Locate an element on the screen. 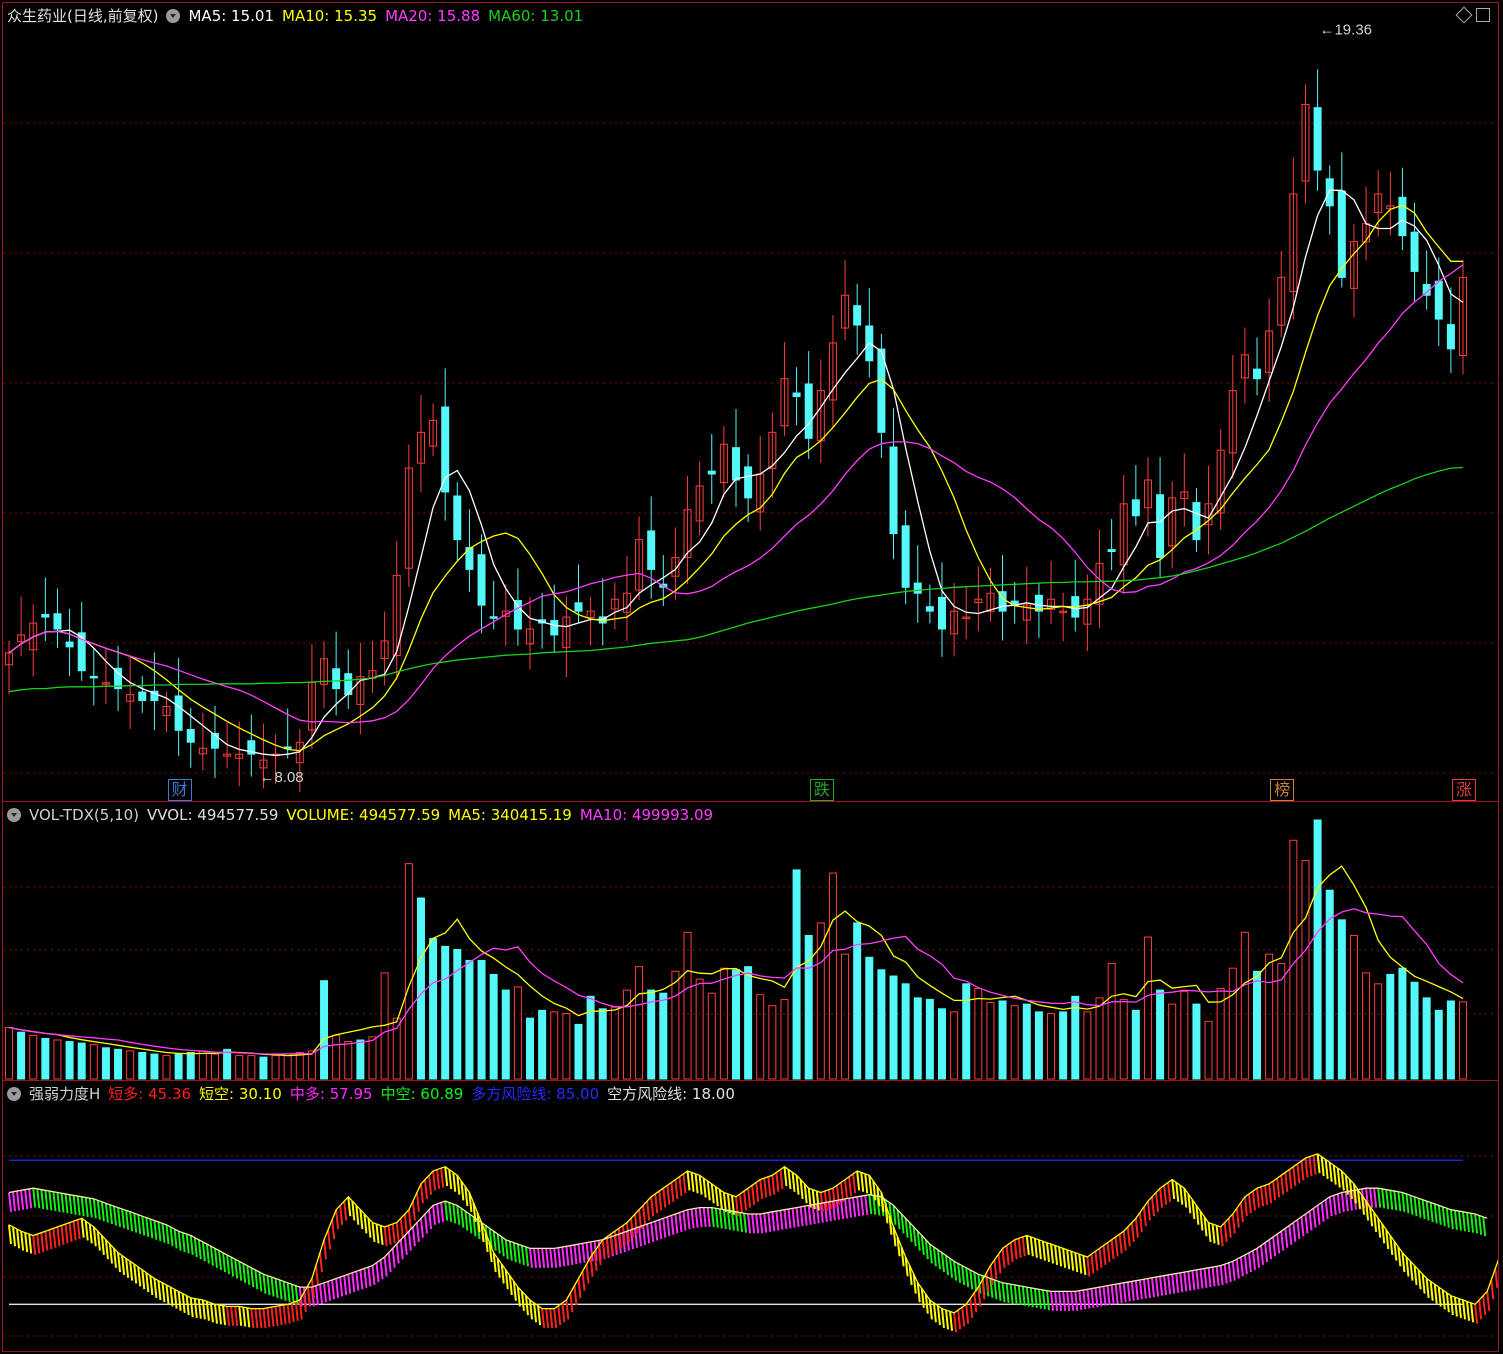 Image resolution: width=1503 pixels, height=1354 pixels. event-marker-die: 跌 is located at coordinates (821, 790).